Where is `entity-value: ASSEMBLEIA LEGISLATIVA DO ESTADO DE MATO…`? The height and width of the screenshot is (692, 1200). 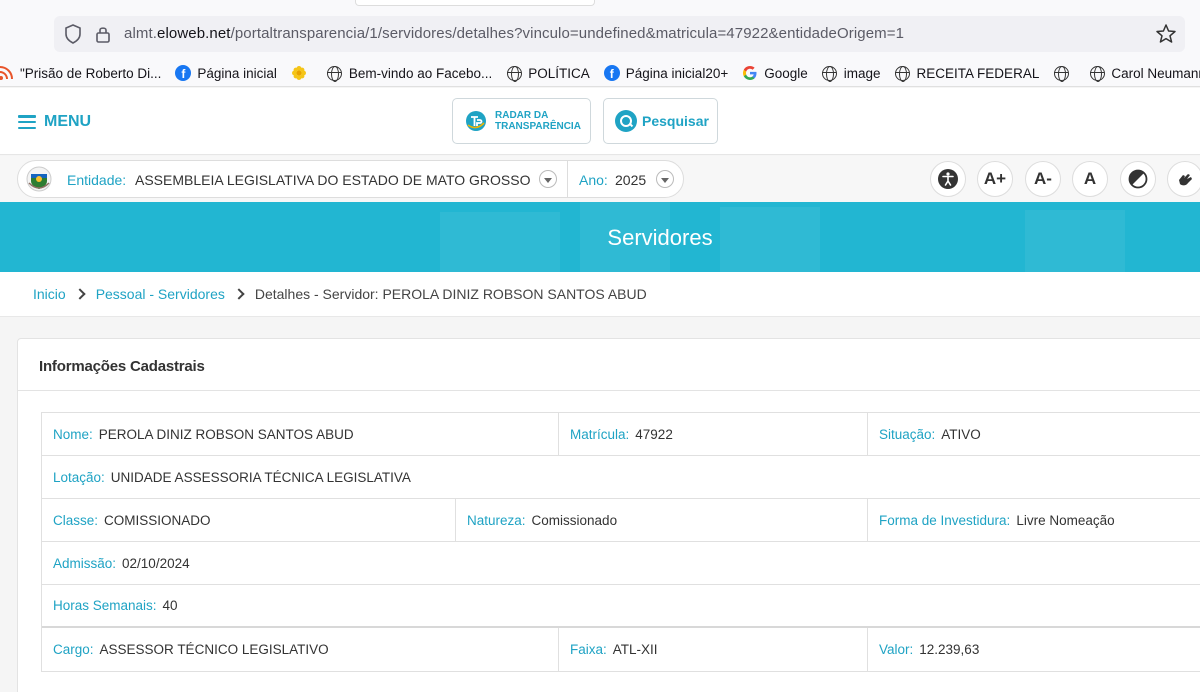 entity-value: ASSEMBLEIA LEGISLATIVA DO ESTADO DE MATO… is located at coordinates (332, 180).